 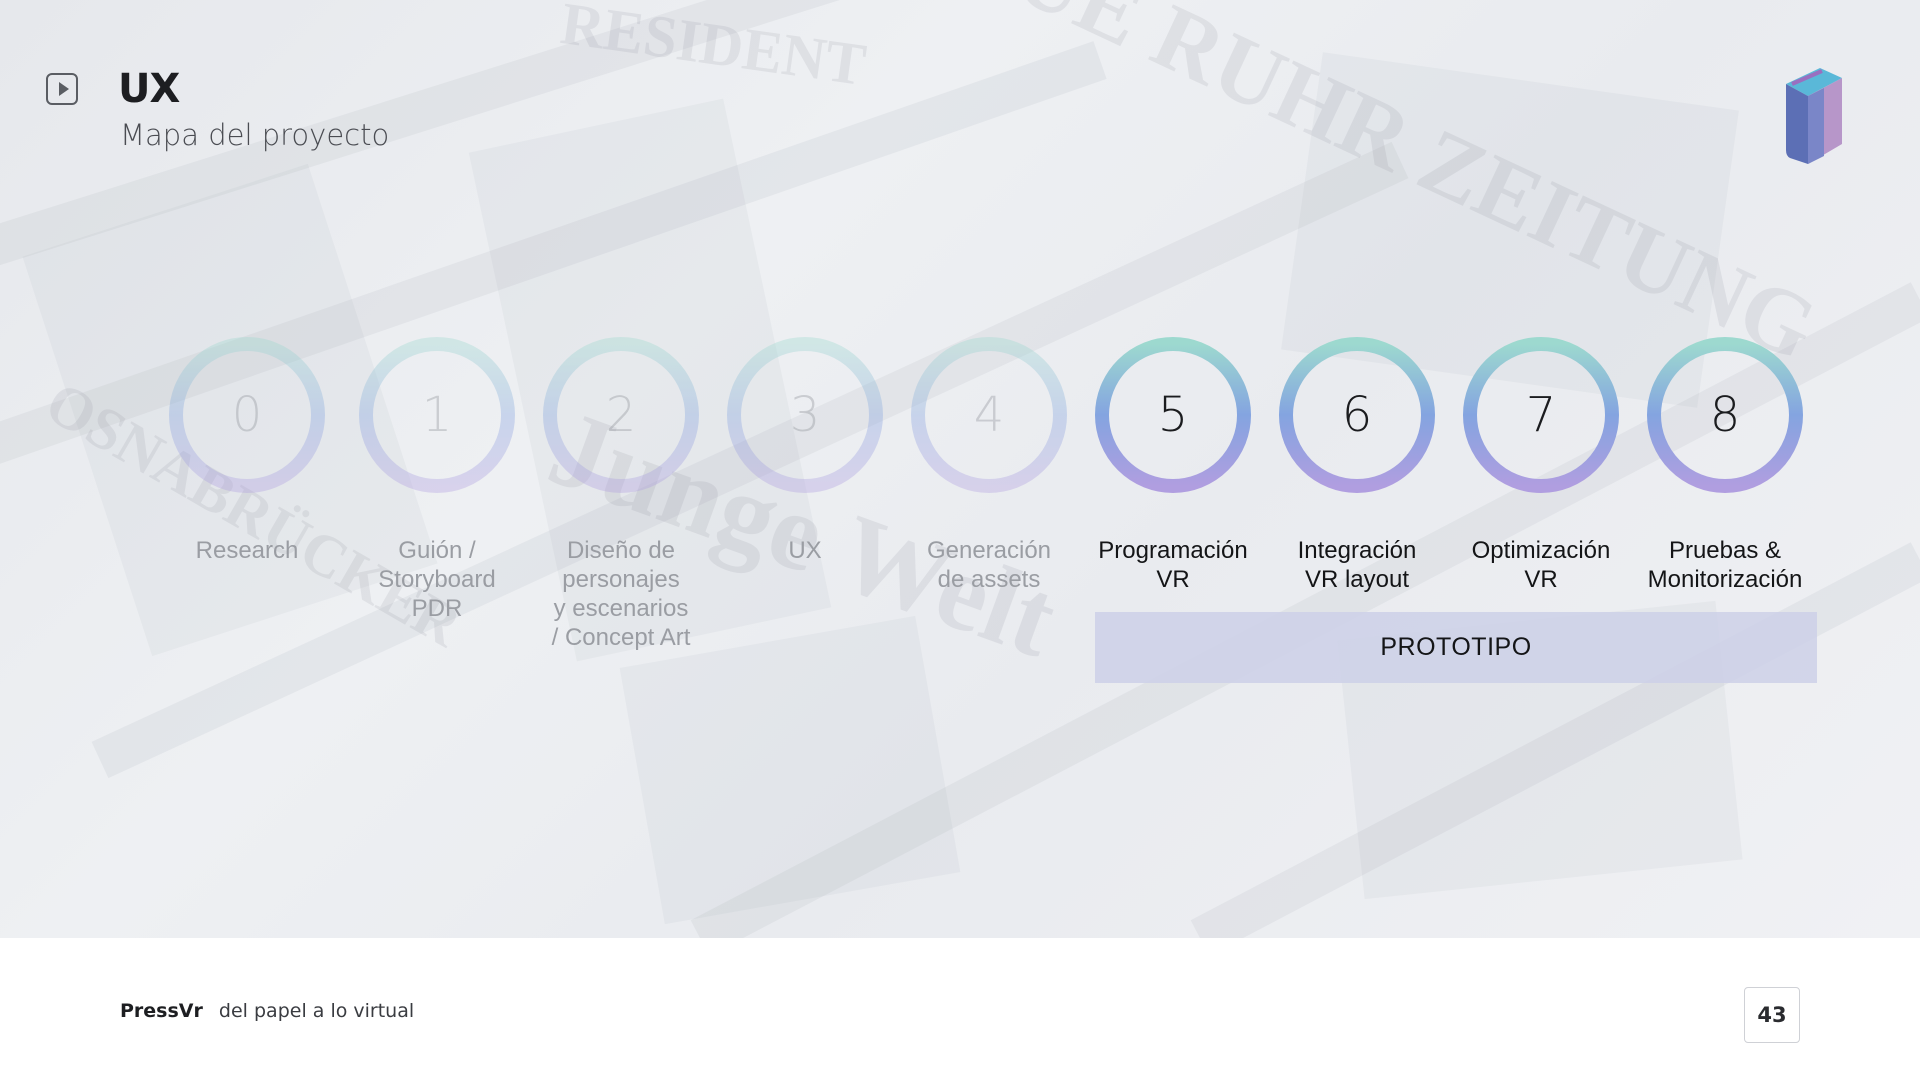 What do you see at coordinates (1772, 1015) in the screenshot?
I see `page-number: 43` at bounding box center [1772, 1015].